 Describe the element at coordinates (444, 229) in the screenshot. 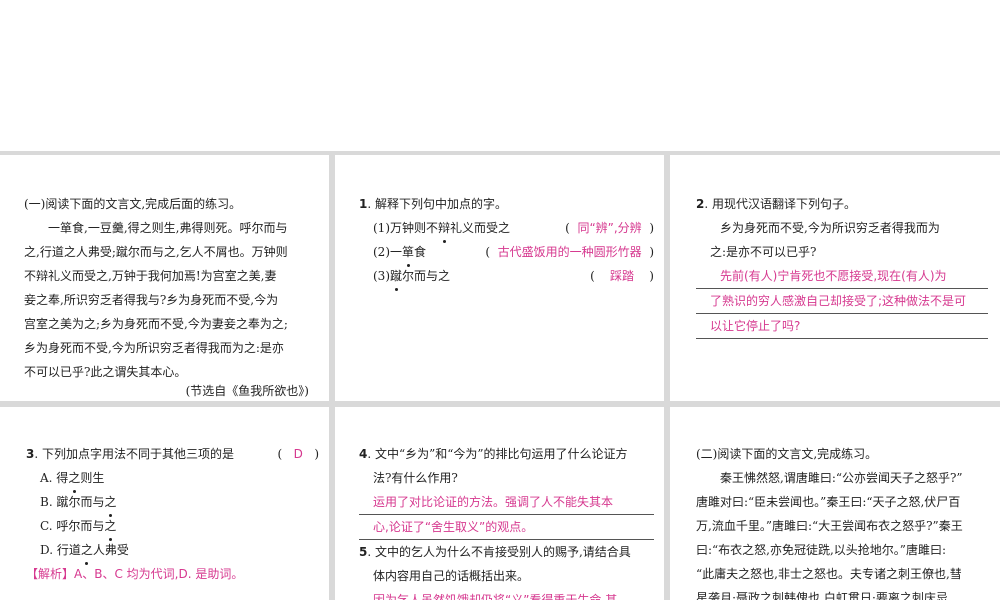

I see `dotted-character: 辩` at that location.